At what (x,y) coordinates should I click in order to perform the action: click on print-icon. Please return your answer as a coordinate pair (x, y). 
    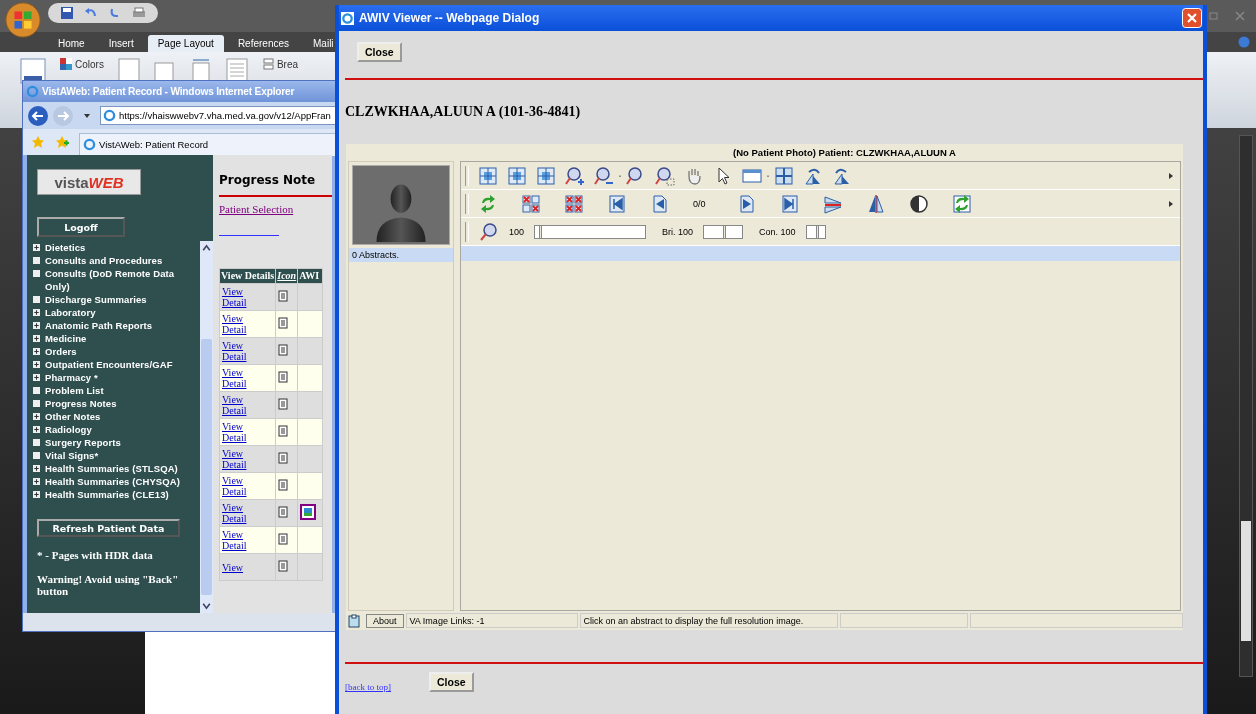
    Looking at the image, I should click on (139, 13).